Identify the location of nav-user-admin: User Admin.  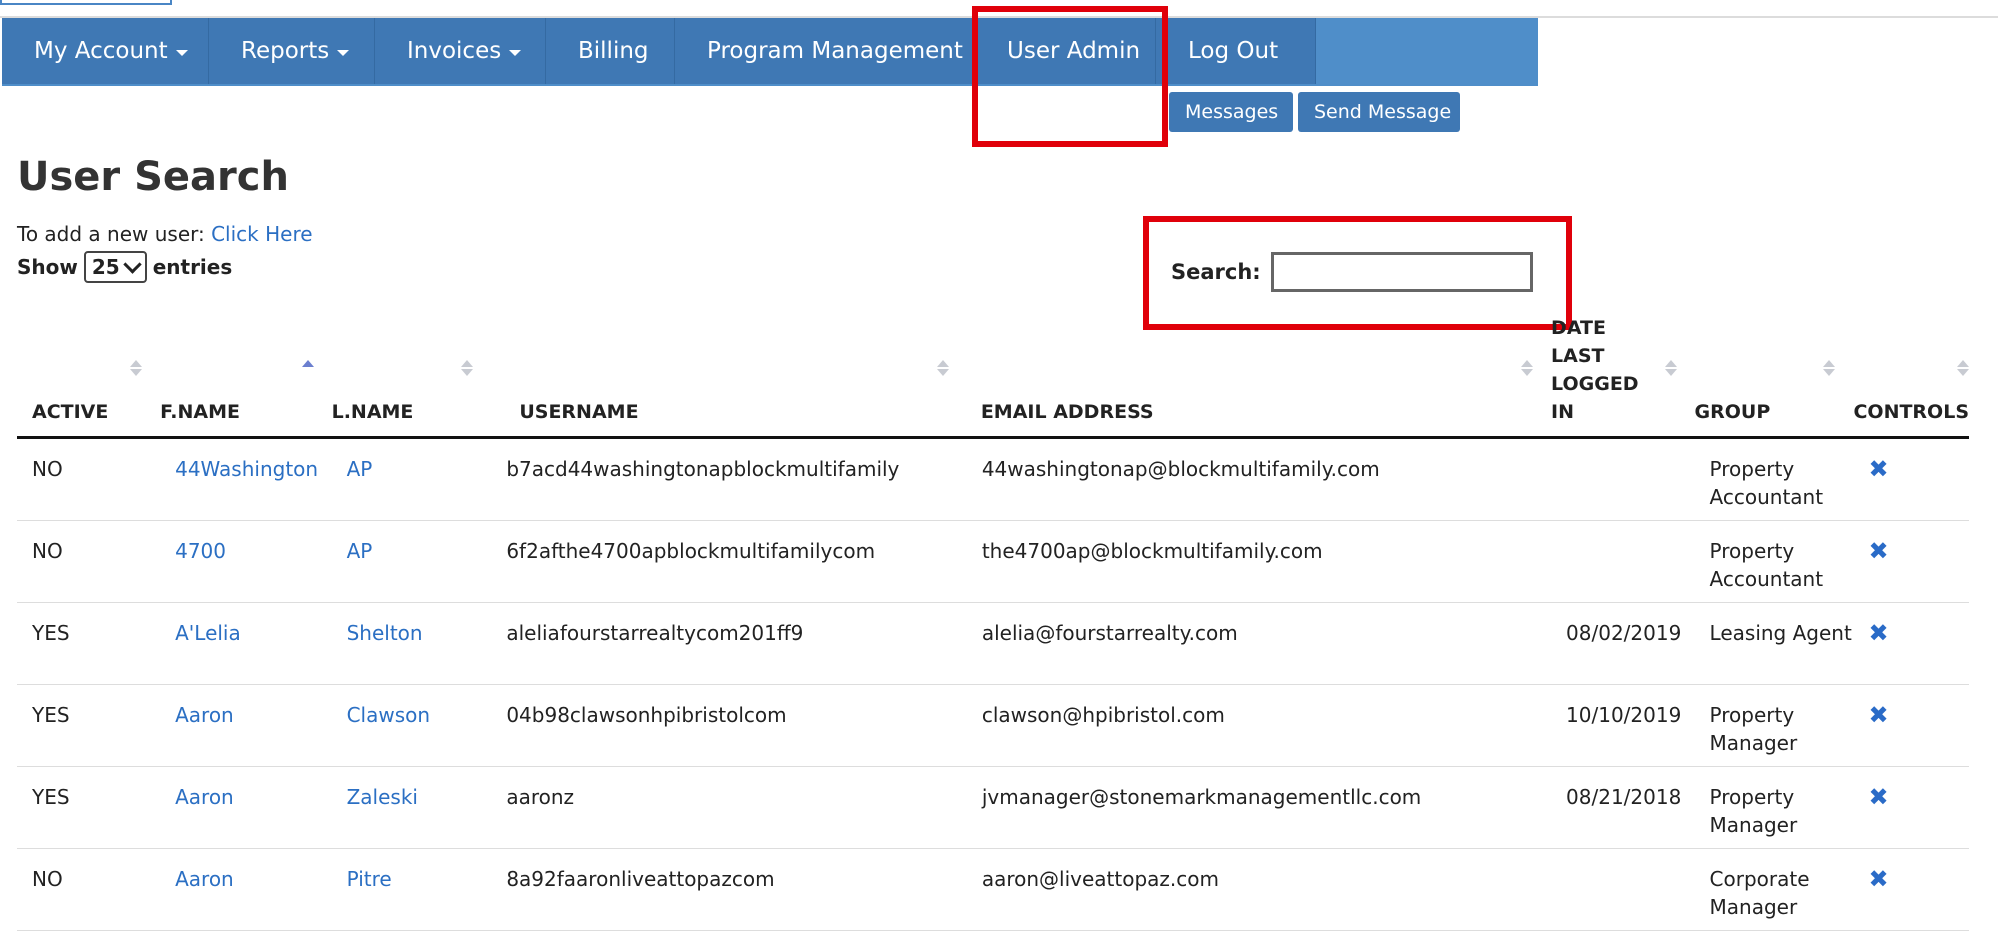
(1065, 51).